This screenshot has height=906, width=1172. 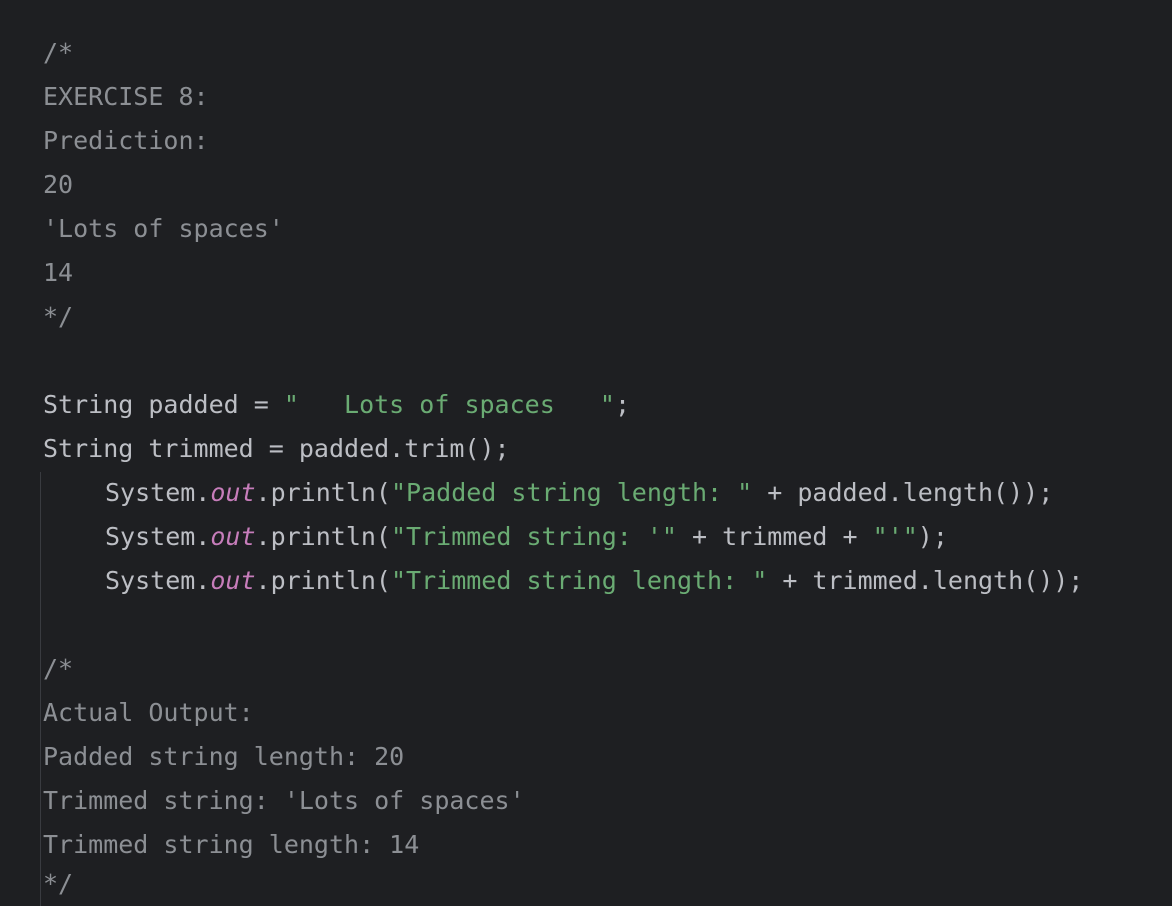 I want to click on code-token: + trimmed.length());, so click(x=925, y=580).